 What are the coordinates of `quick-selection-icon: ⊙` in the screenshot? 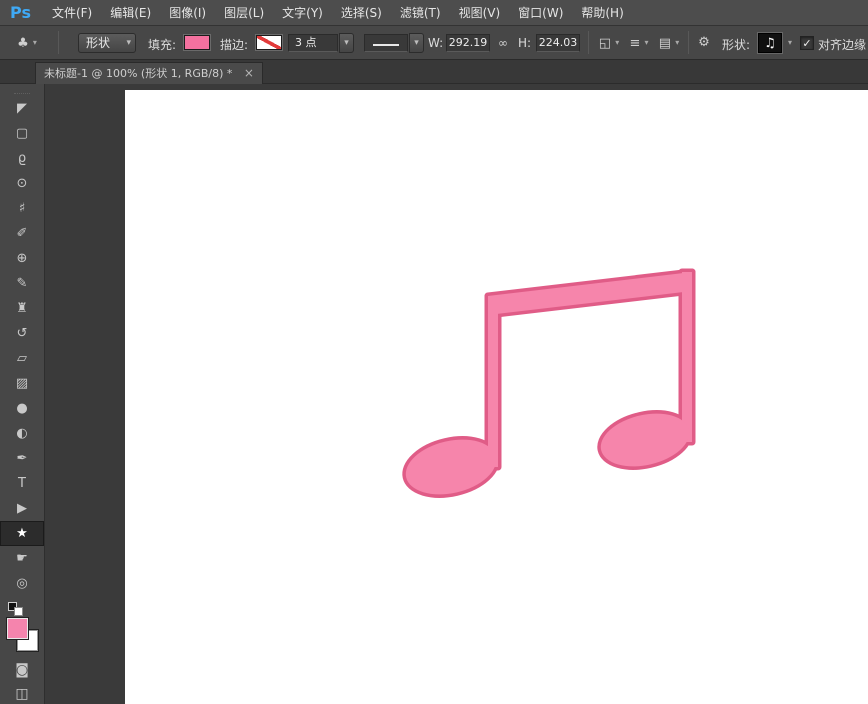 It's located at (22, 183).